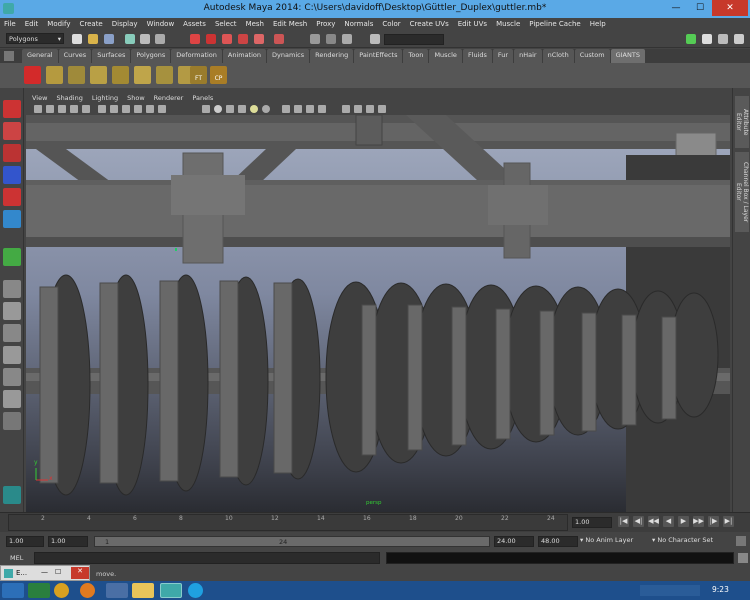  What do you see at coordinates (25, 541) in the screenshot?
I see `start-time-field: 1.00` at bounding box center [25, 541].